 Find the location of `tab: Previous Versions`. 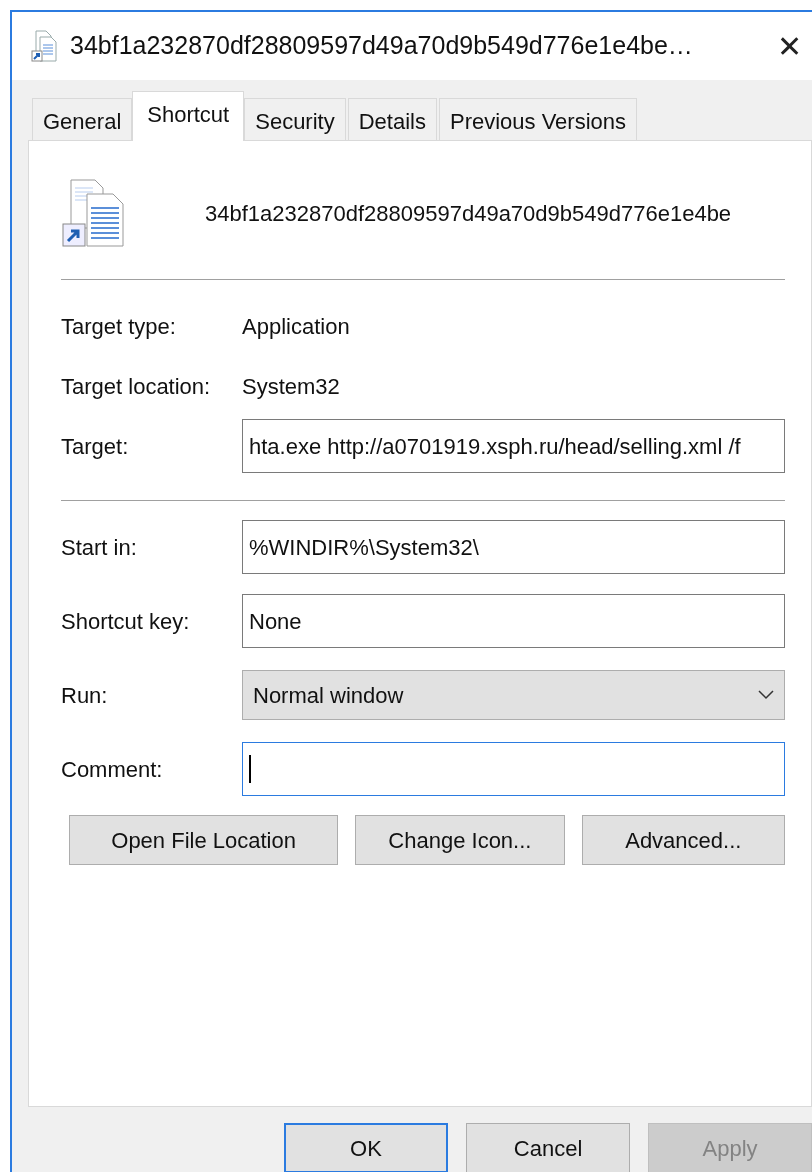

tab: Previous Versions is located at coordinates (538, 119).